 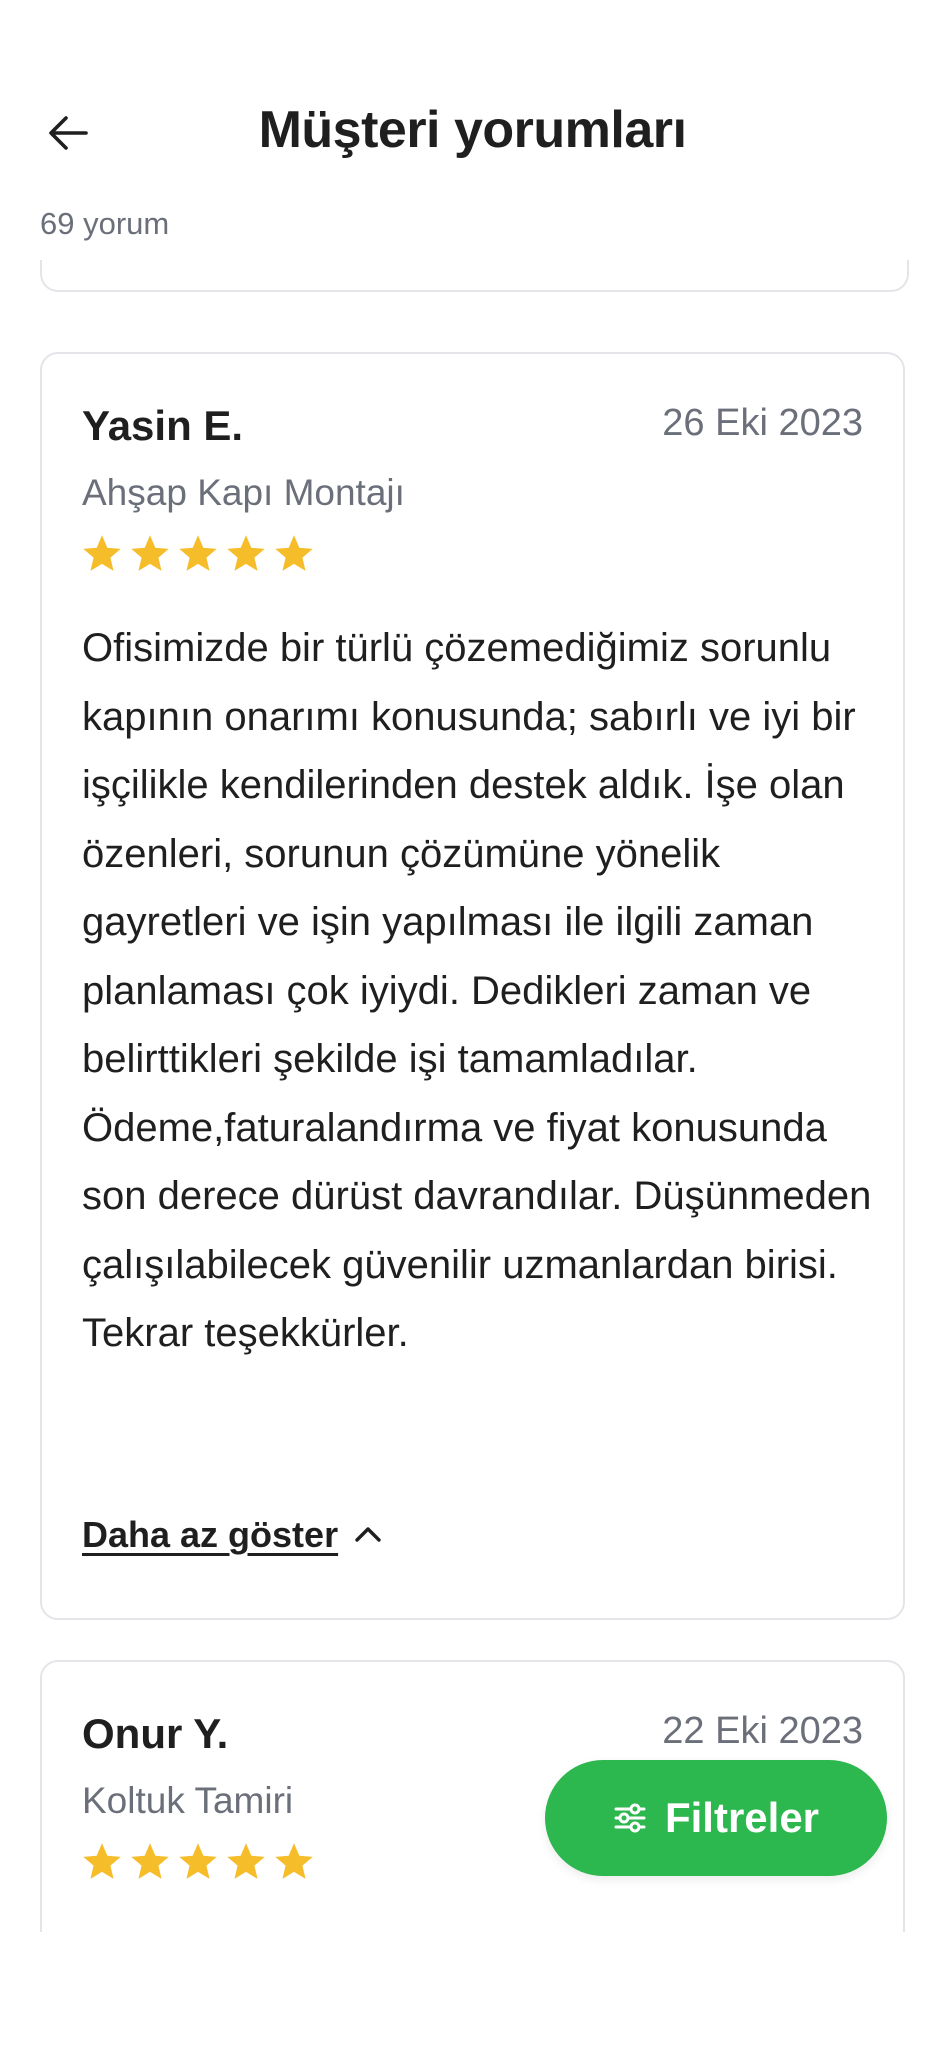 I want to click on review-count: 69 yorum, so click(x=105, y=223).